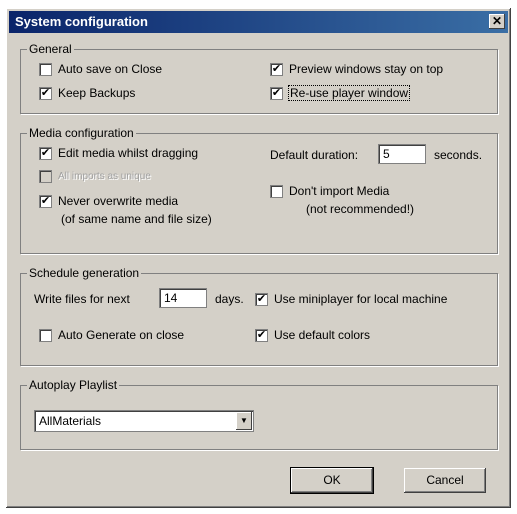 This screenshot has width=517, height=514. What do you see at coordinates (81, 133) in the screenshot?
I see `media-configuration-group-label: Media configuration` at bounding box center [81, 133].